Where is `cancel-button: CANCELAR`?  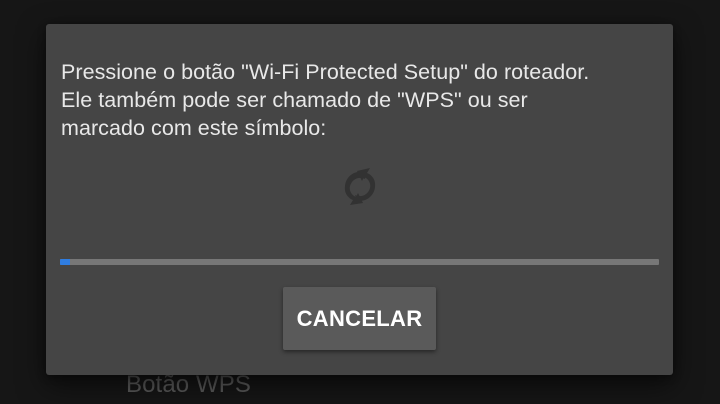 cancel-button: CANCELAR is located at coordinates (359, 318).